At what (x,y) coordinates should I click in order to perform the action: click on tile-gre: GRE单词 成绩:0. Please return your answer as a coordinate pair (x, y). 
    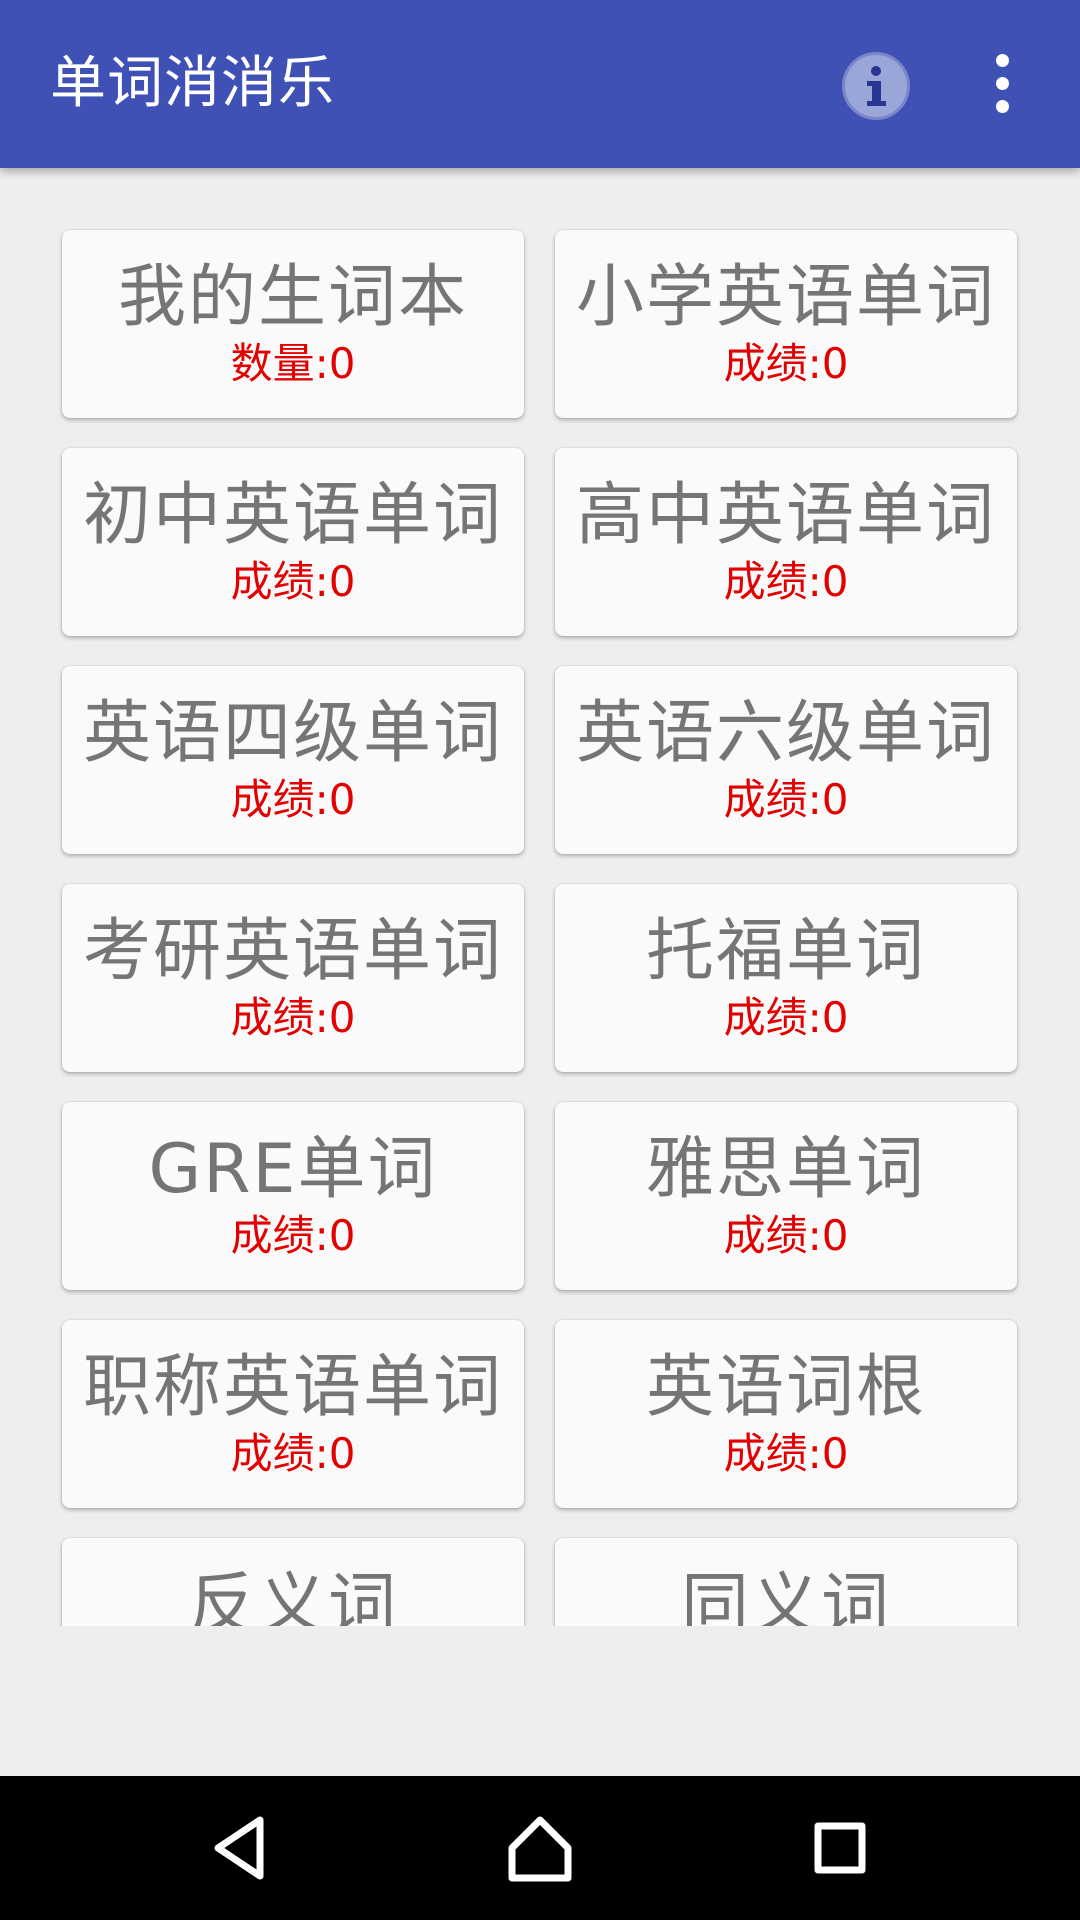
    Looking at the image, I should click on (293, 1196).